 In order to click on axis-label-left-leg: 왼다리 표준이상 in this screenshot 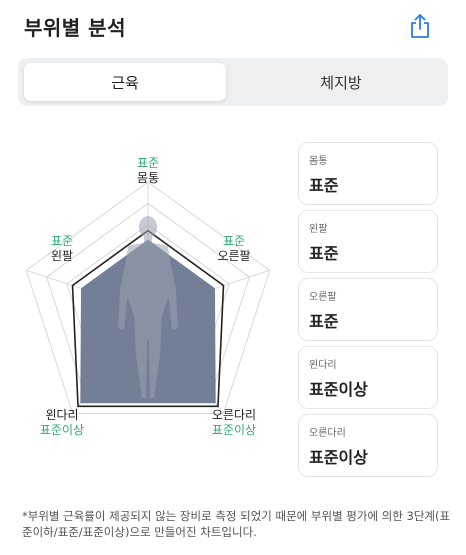, I will do `click(62, 423)`.